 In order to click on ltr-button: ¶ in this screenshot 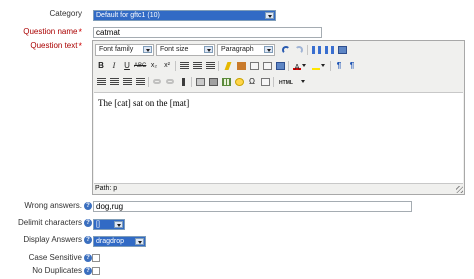, I will do `click(339, 66)`.